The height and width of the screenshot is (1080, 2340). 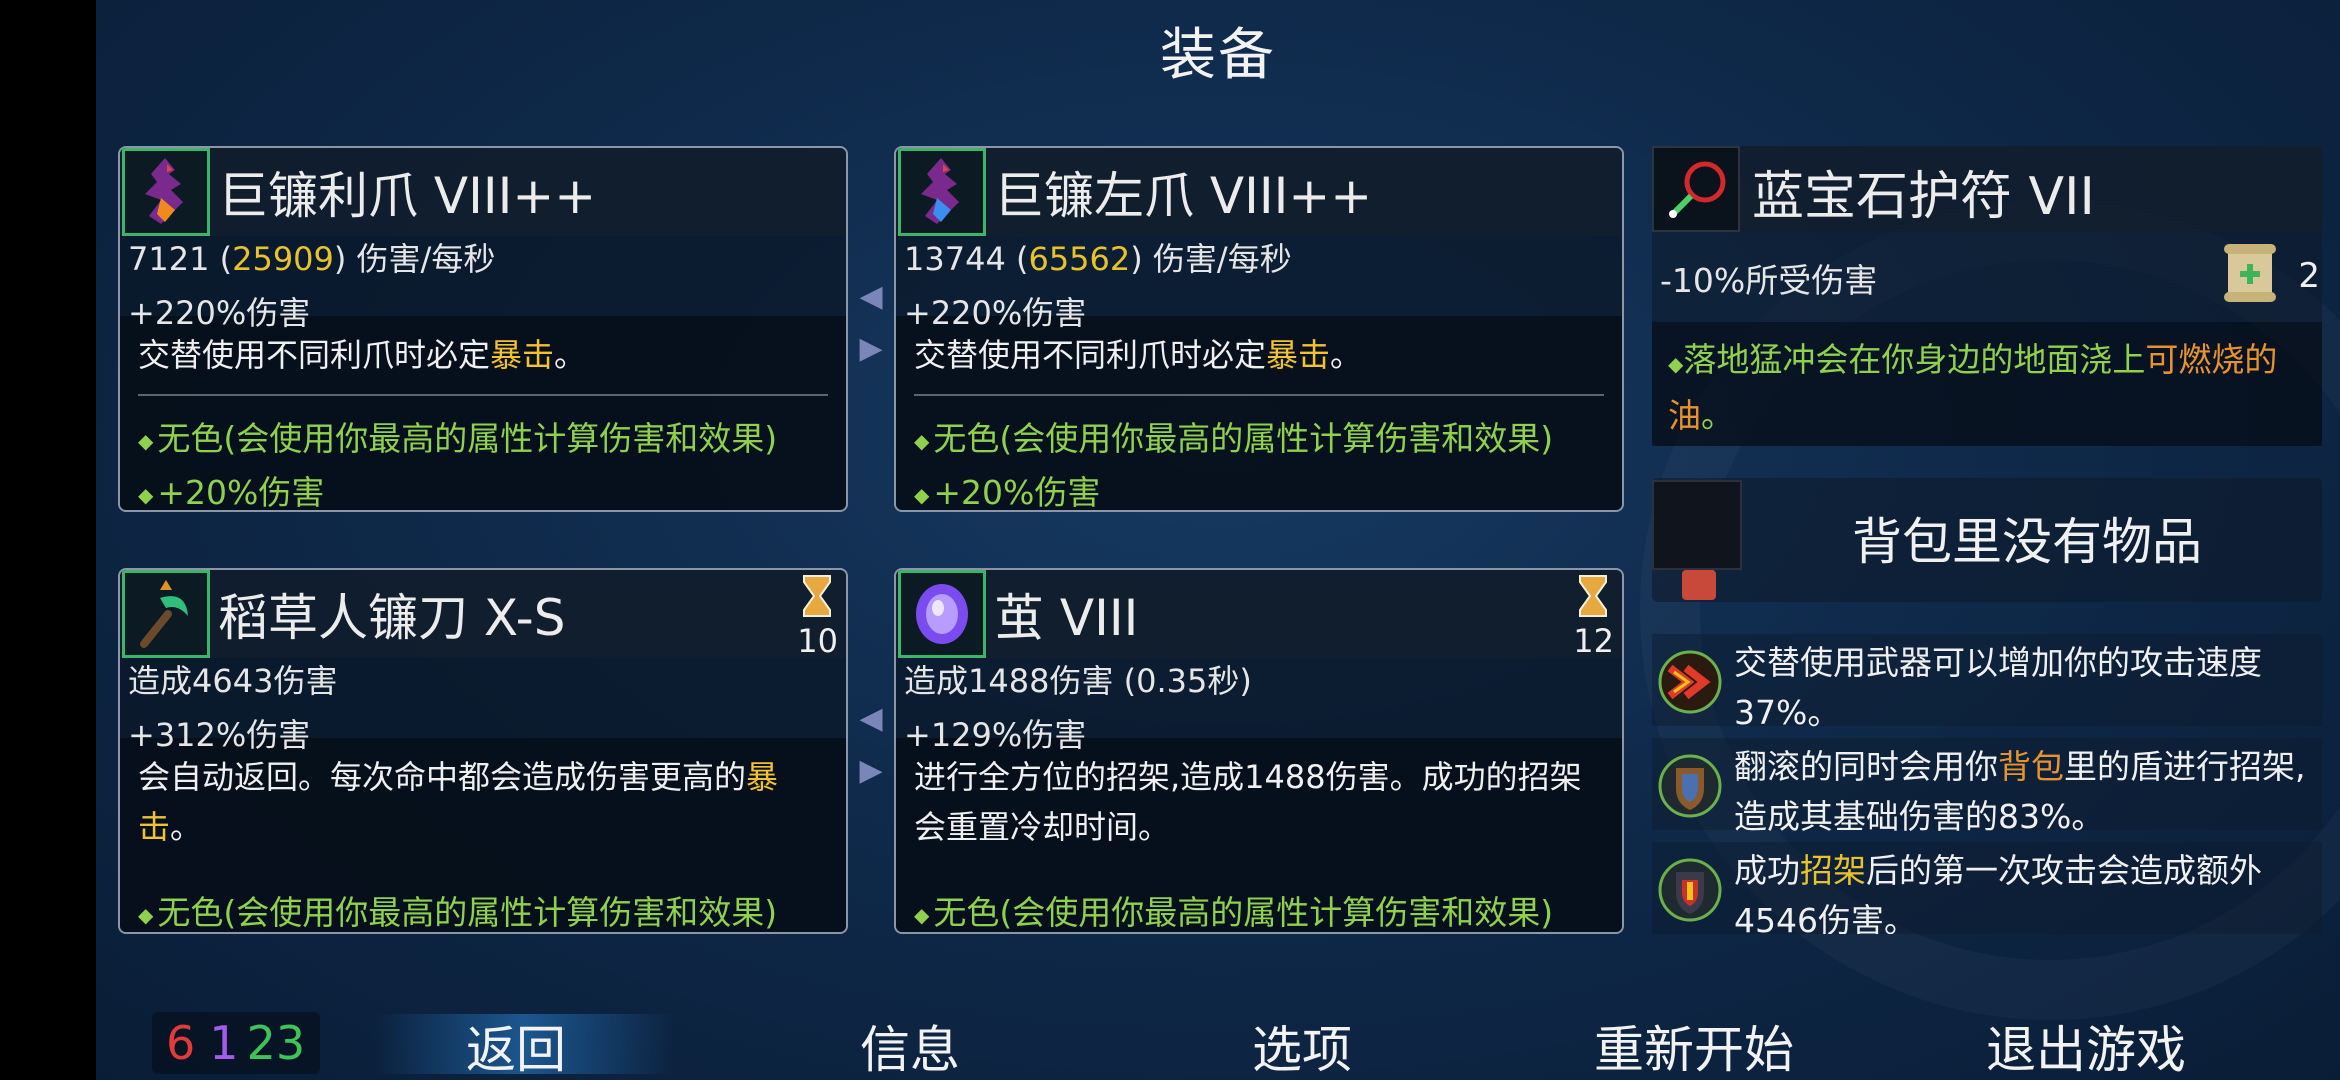 What do you see at coordinates (942, 192) in the screenshot?
I see `giant-left-claw-icon` at bounding box center [942, 192].